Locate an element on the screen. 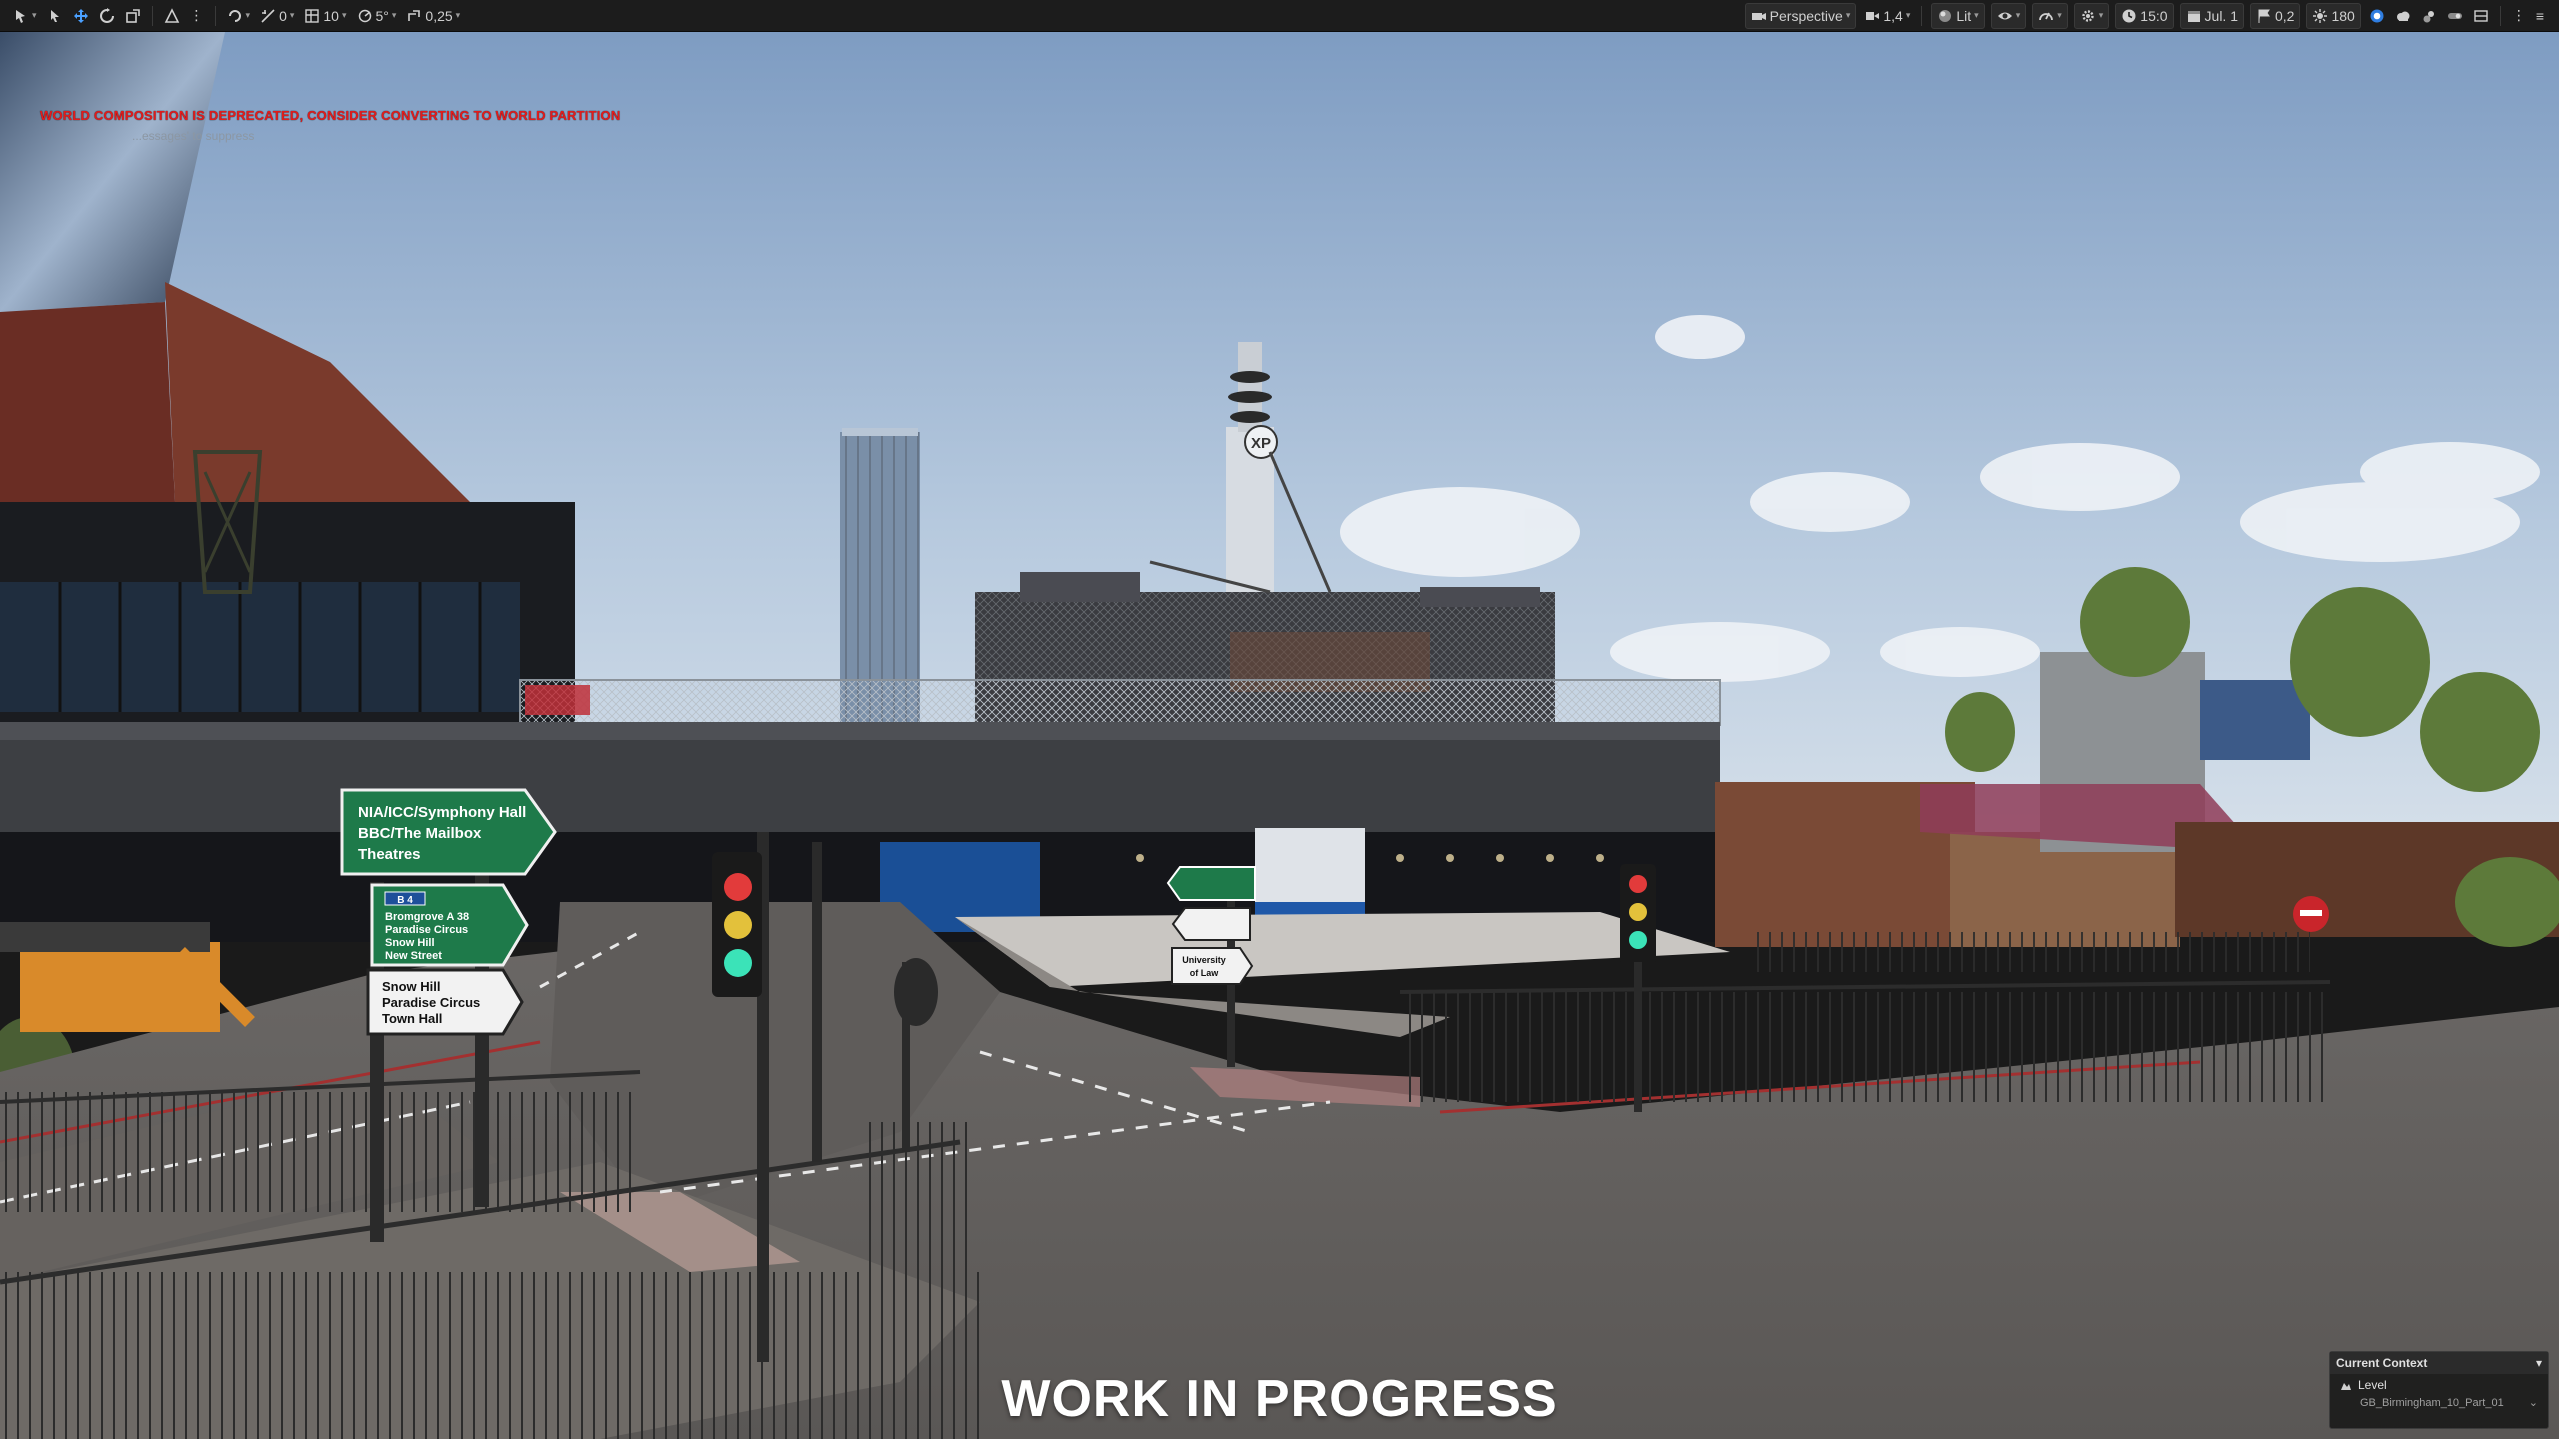 This screenshot has height=1439, width=2559. transform-space-button is located at coordinates (172, 16).